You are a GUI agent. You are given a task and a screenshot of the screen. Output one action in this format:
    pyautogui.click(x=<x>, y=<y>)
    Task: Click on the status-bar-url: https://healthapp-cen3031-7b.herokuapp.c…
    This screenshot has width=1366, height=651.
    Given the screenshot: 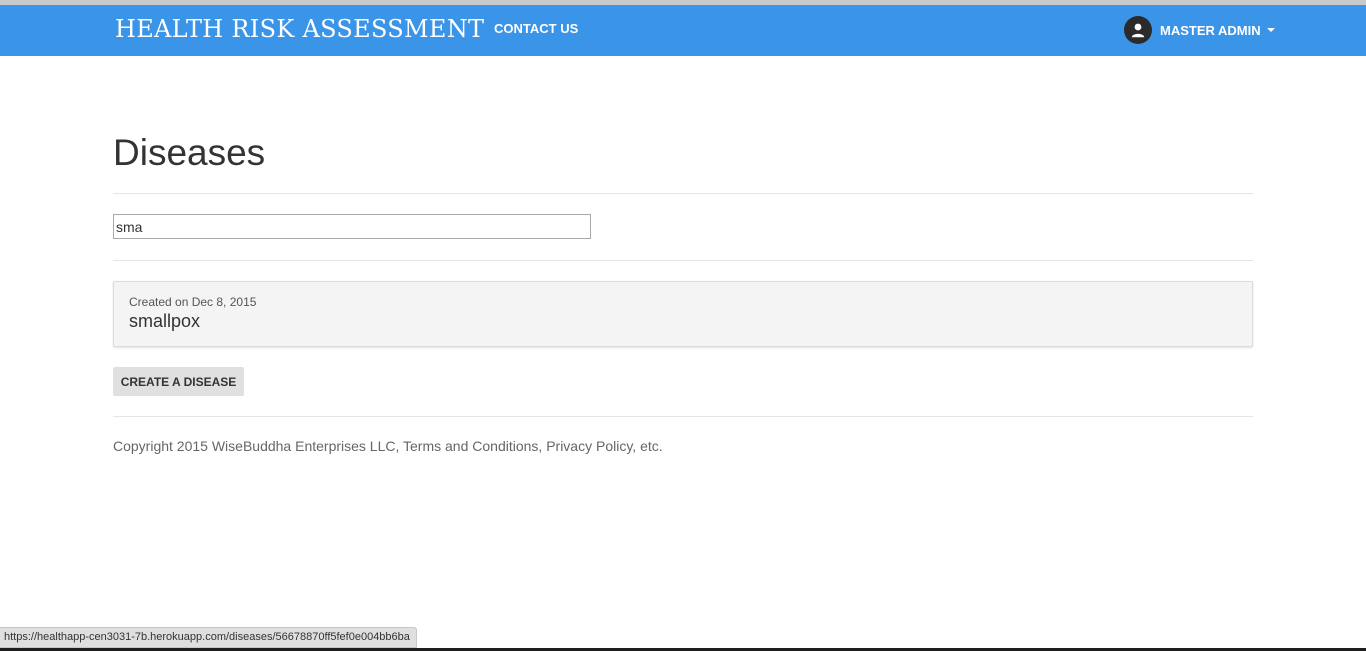 What is the action you would take?
    pyautogui.click(x=208, y=637)
    